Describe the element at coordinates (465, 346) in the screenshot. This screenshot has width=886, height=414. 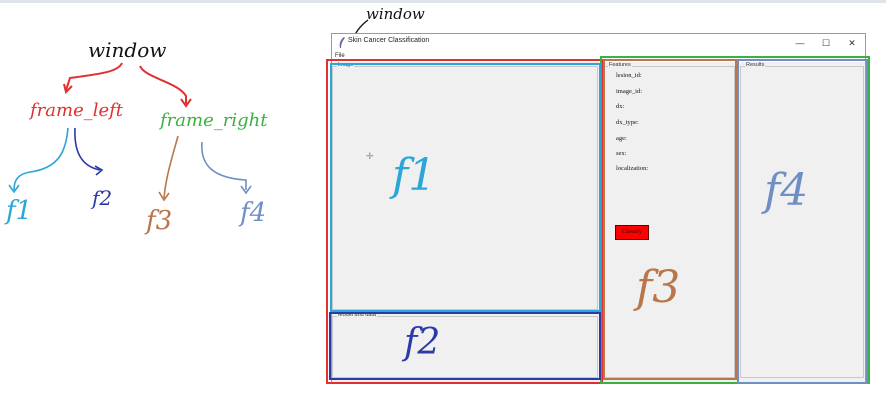
I see `f2-outline` at that location.